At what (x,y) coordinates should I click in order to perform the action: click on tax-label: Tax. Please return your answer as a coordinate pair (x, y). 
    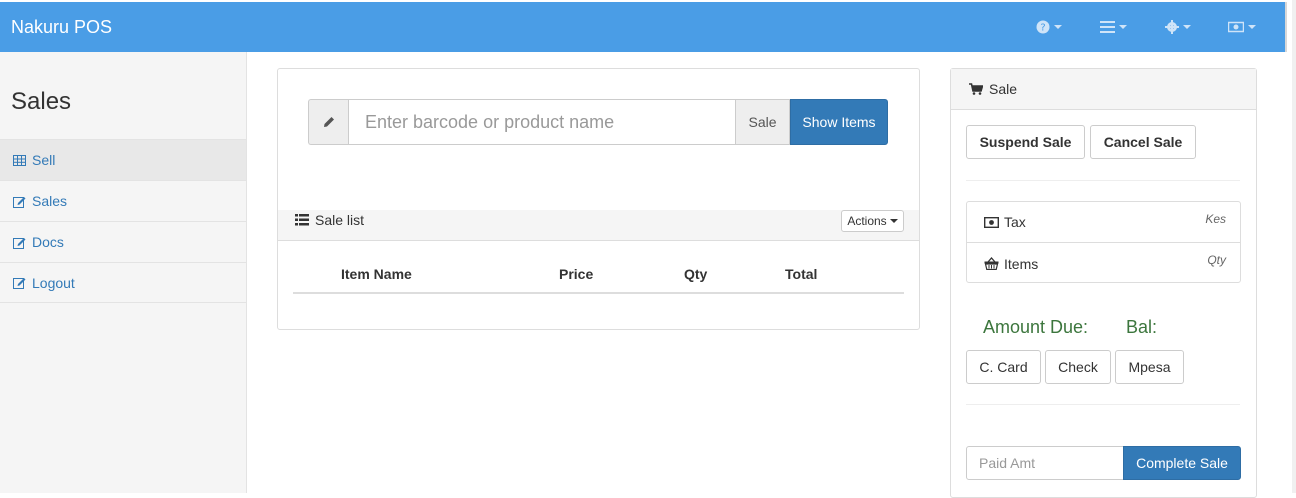
    Looking at the image, I should click on (1015, 222).